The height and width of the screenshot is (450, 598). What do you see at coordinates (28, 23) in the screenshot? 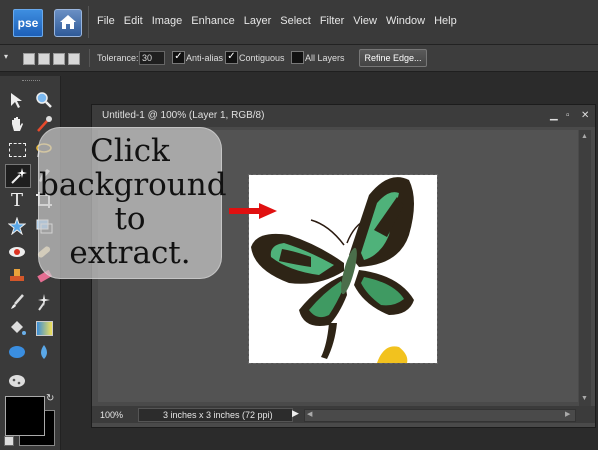
I see `app-logo: pse` at bounding box center [28, 23].